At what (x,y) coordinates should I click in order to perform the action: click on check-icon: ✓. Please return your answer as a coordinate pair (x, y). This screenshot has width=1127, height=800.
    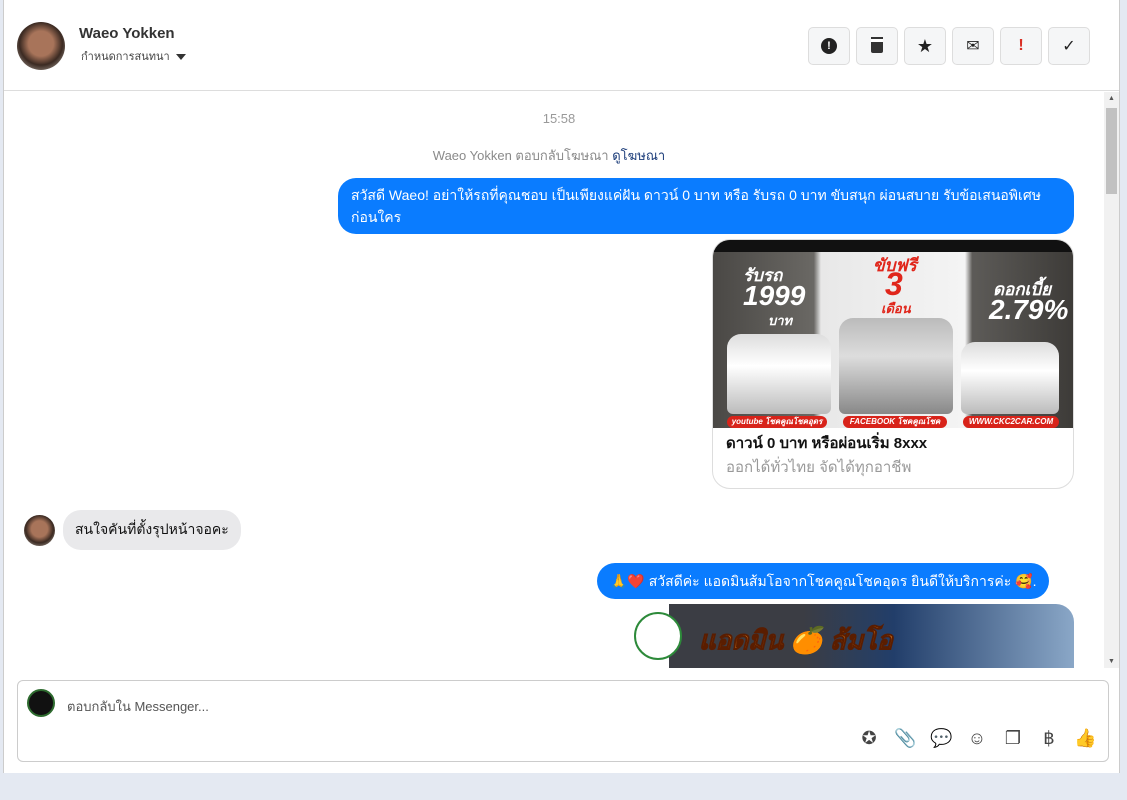
    Looking at the image, I should click on (1069, 46).